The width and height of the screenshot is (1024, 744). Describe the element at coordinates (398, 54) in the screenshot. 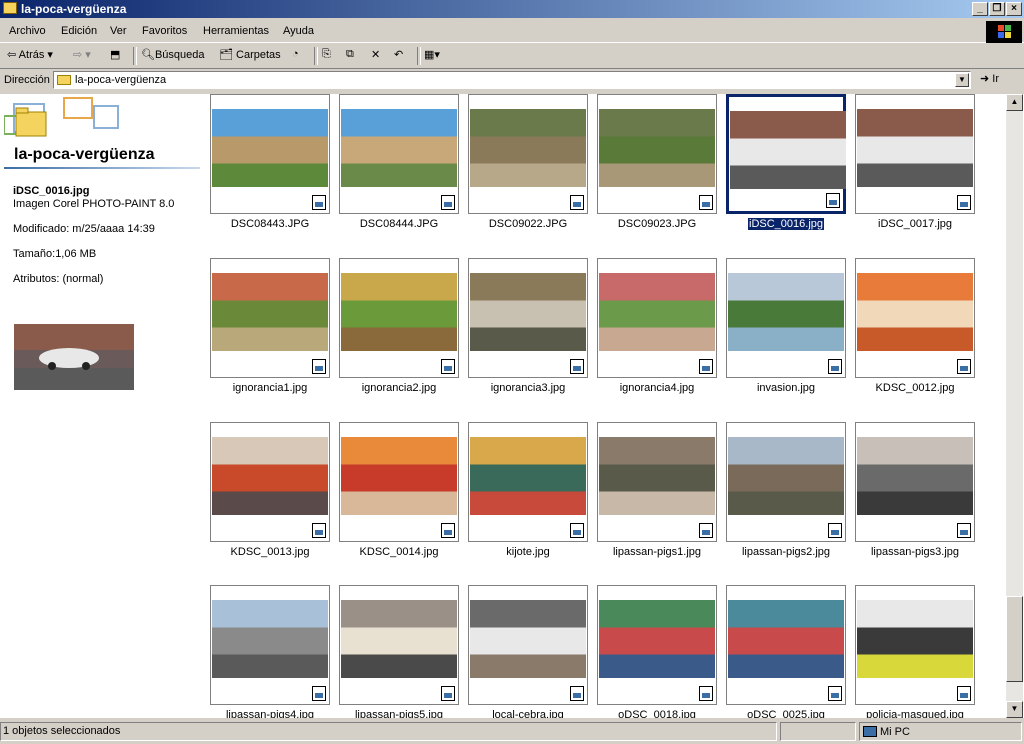

I see `undo-icon: ↶` at that location.